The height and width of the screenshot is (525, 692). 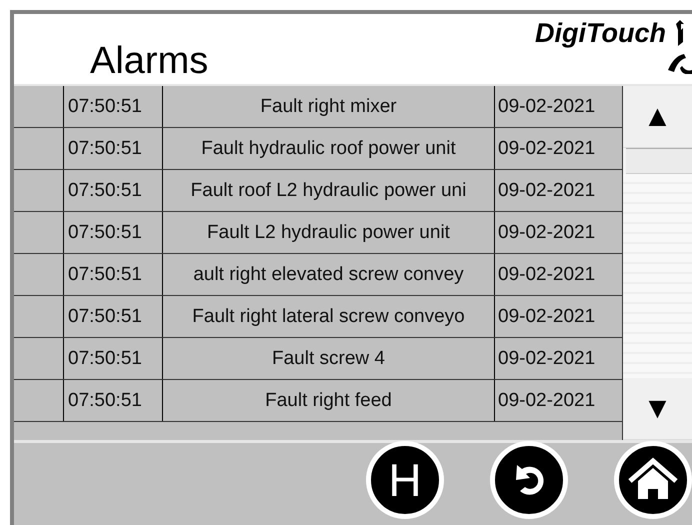 What do you see at coordinates (329, 190) in the screenshot?
I see `alarm-text-cell: Fault roof L2 hydraulic power uni` at bounding box center [329, 190].